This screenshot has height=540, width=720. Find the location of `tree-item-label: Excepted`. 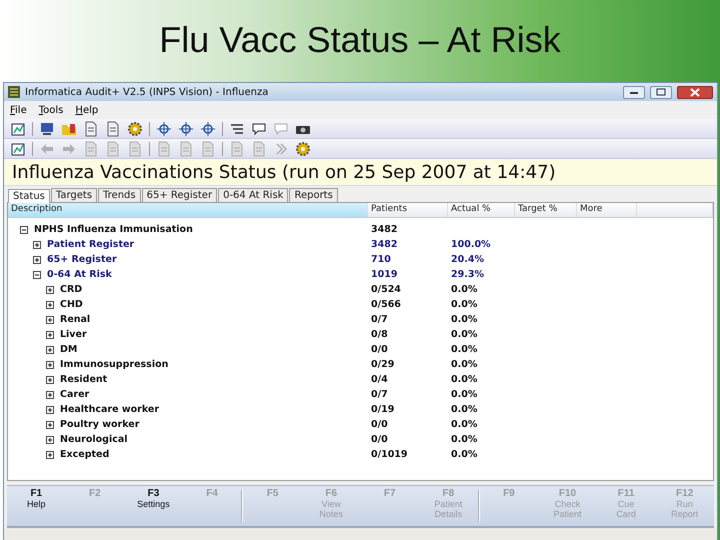

tree-item-label: Excepted is located at coordinates (85, 454).